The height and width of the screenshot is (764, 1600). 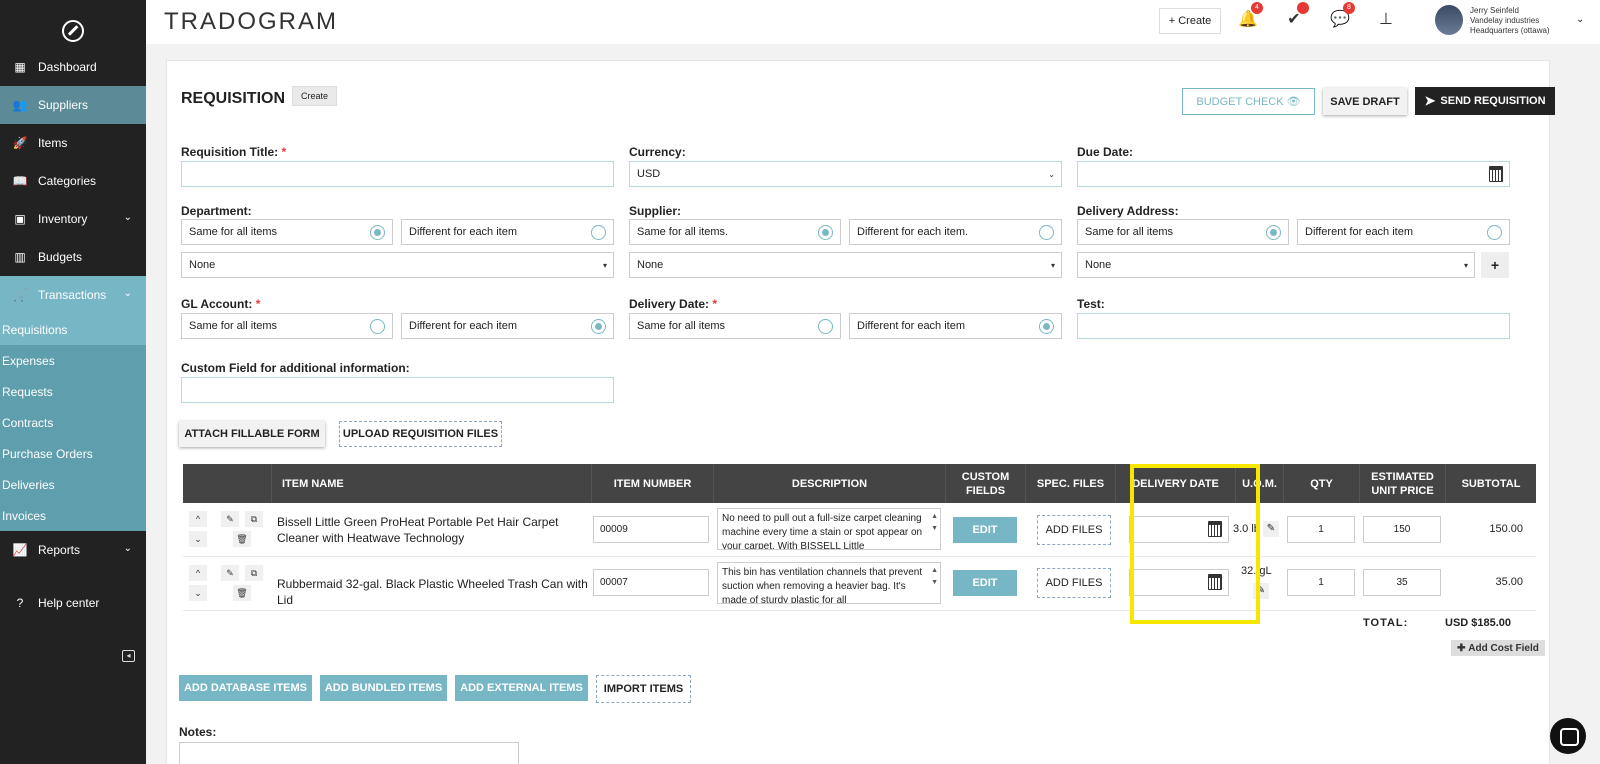 I want to click on address-same-radio: Same for all items, so click(x=1183, y=232).